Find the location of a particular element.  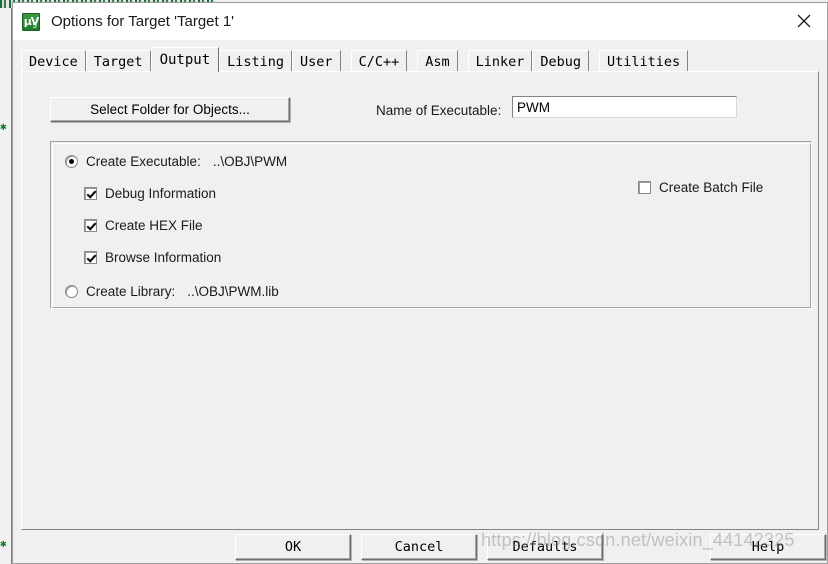

app-icon-version: 5 is located at coordinates (34, 25).